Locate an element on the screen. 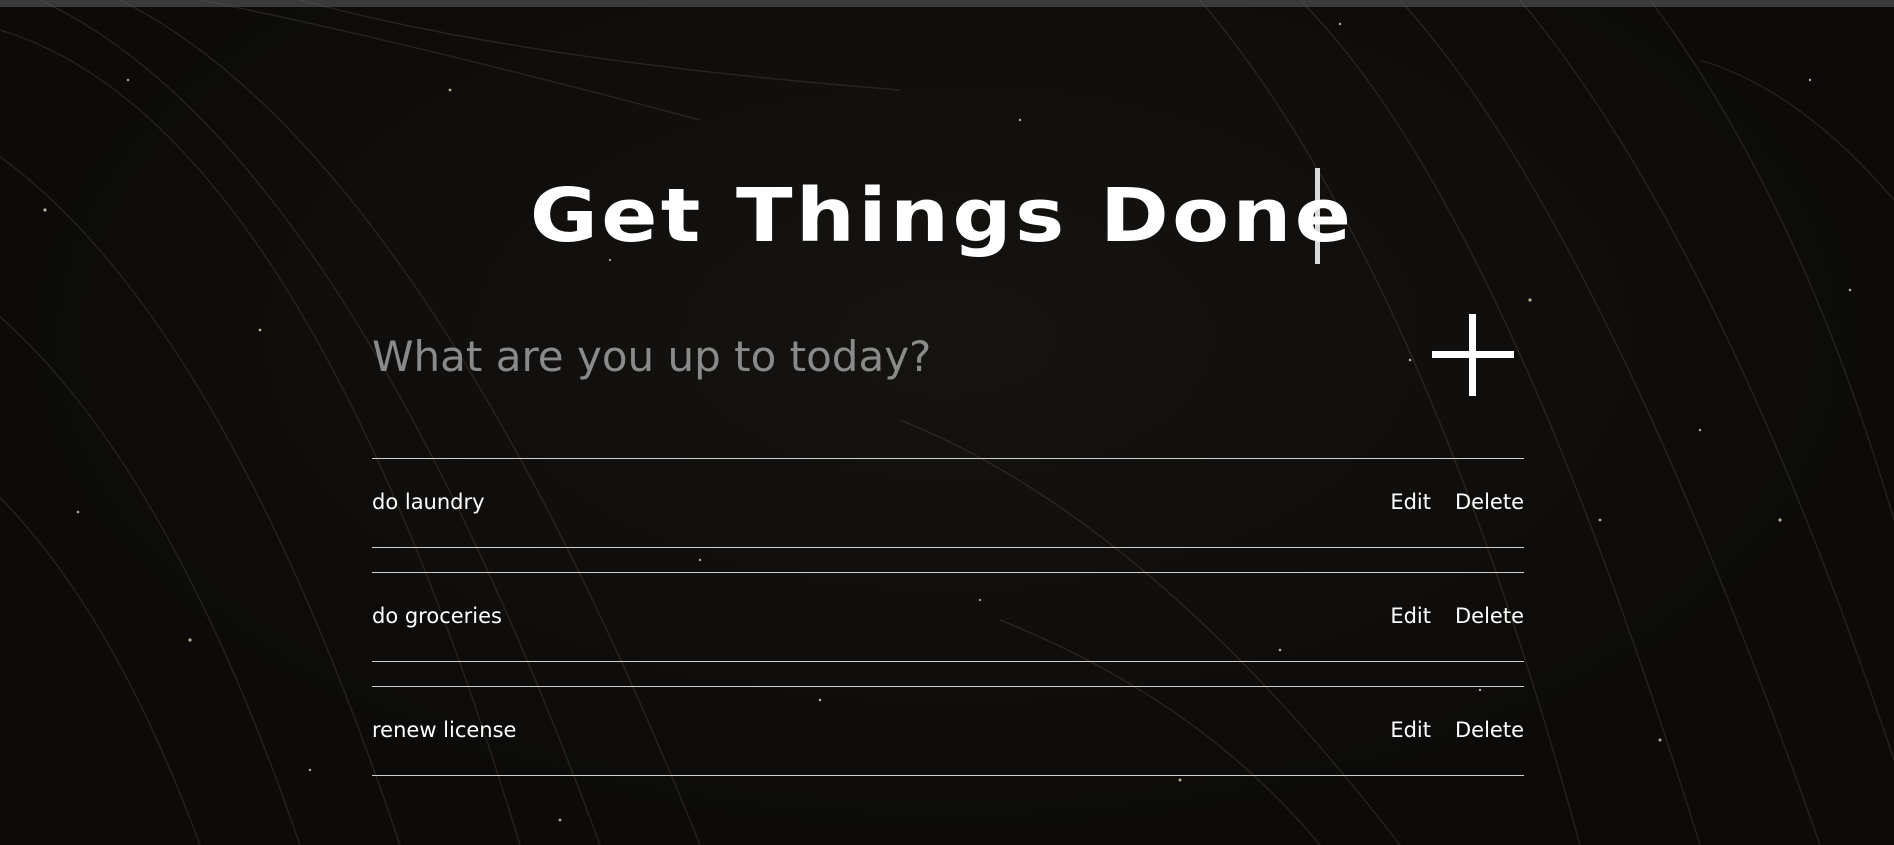 This screenshot has width=1894, height=845. add-task-button is located at coordinates (1473, 355).